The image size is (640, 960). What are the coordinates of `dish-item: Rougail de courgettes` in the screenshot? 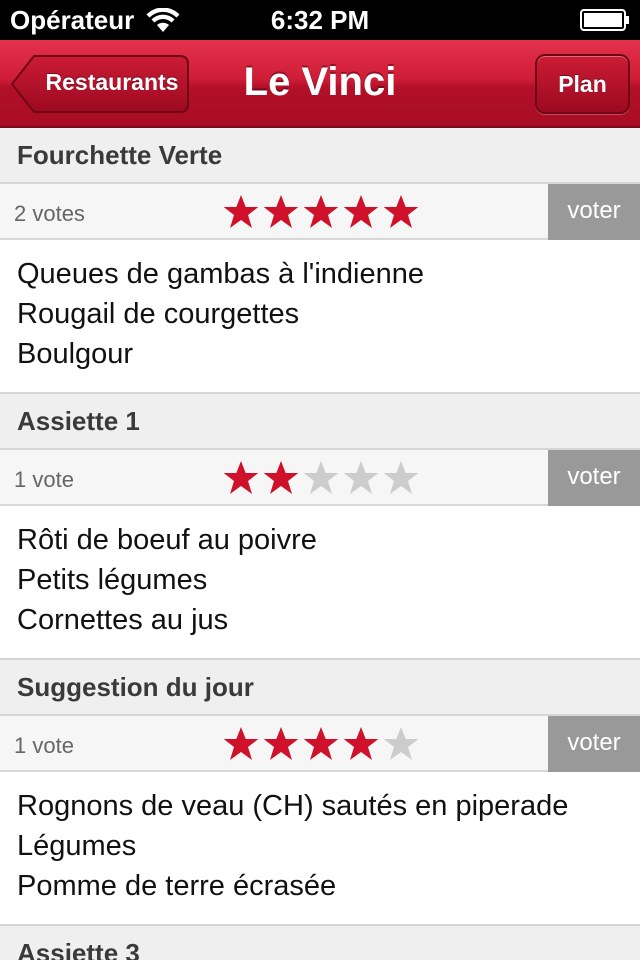 It's located at (158, 314).